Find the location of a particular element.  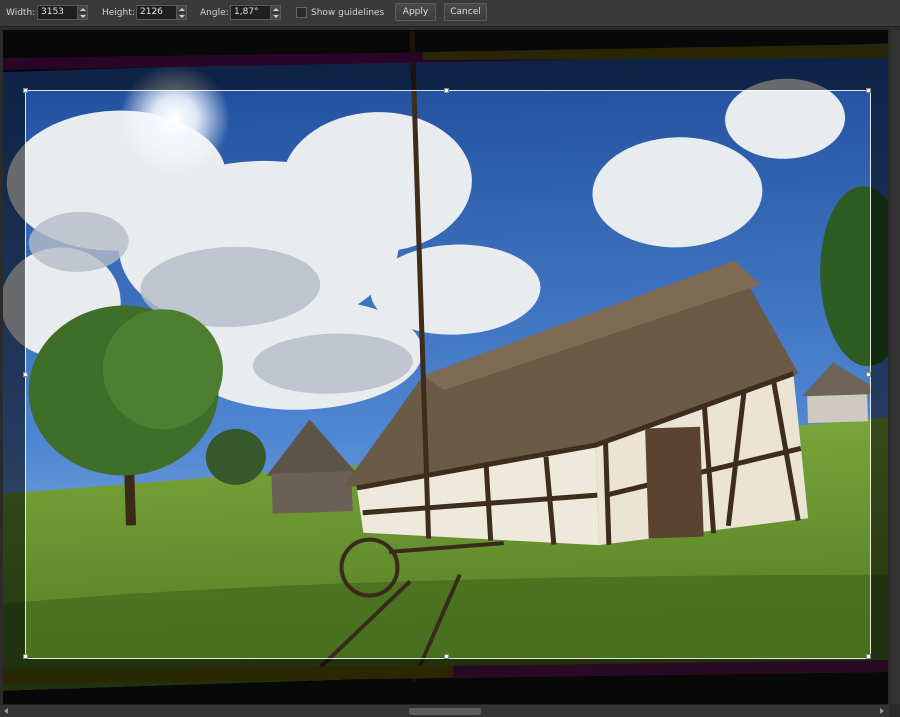

height-stepper is located at coordinates (182, 12).